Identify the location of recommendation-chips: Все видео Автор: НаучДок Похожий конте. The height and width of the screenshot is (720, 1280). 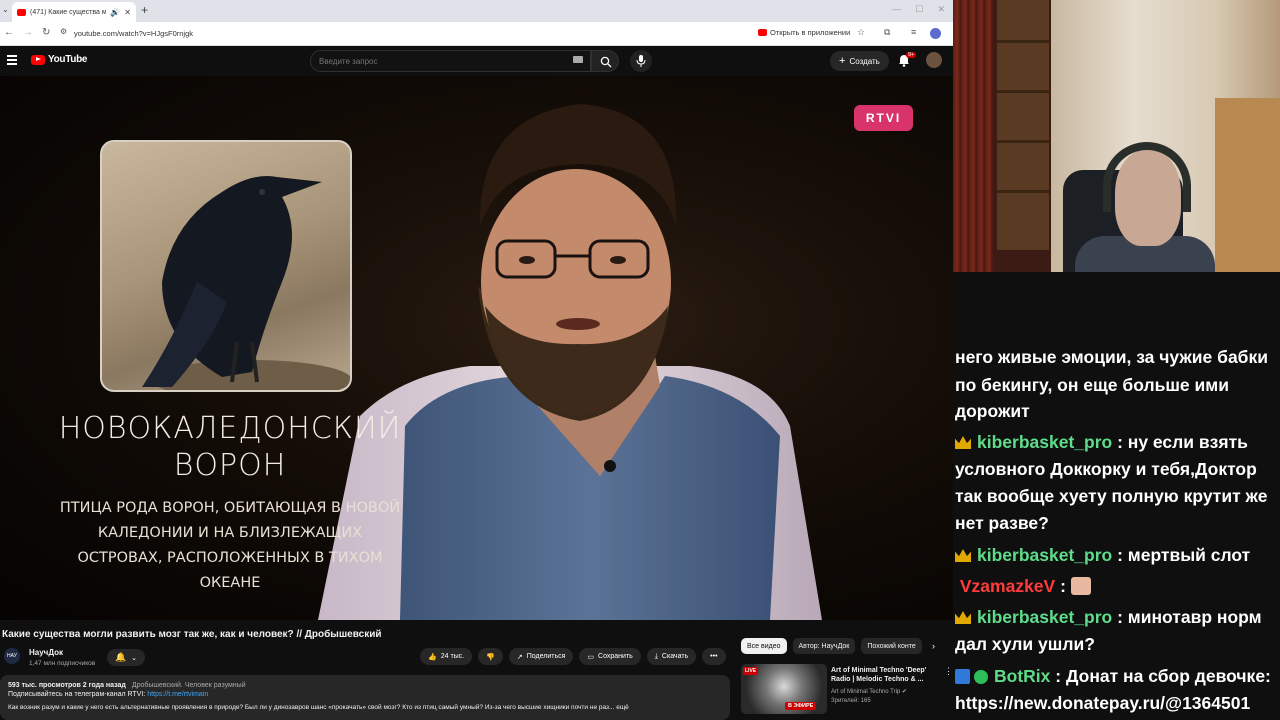
(831, 646).